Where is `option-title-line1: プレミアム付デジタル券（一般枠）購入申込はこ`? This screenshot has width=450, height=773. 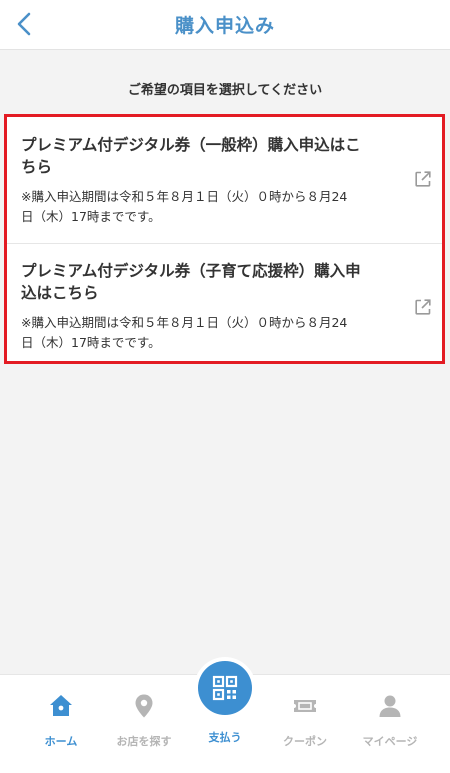 option-title-line1: プレミアム付デジタル券（一般枠）購入申込はこ is located at coordinates (191, 145).